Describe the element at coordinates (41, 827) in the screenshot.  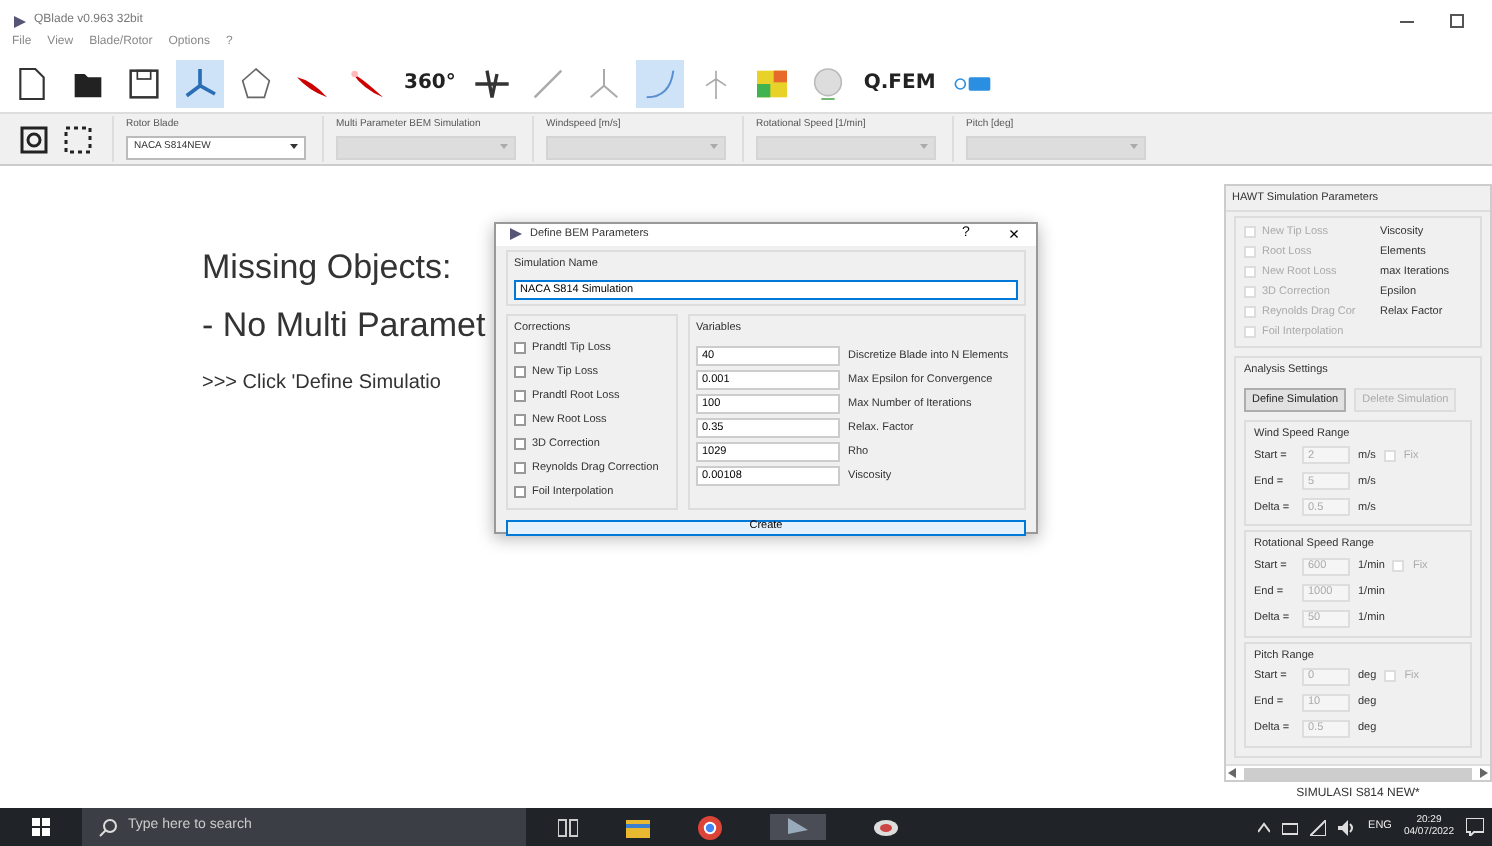
I see `windows-icon` at that location.